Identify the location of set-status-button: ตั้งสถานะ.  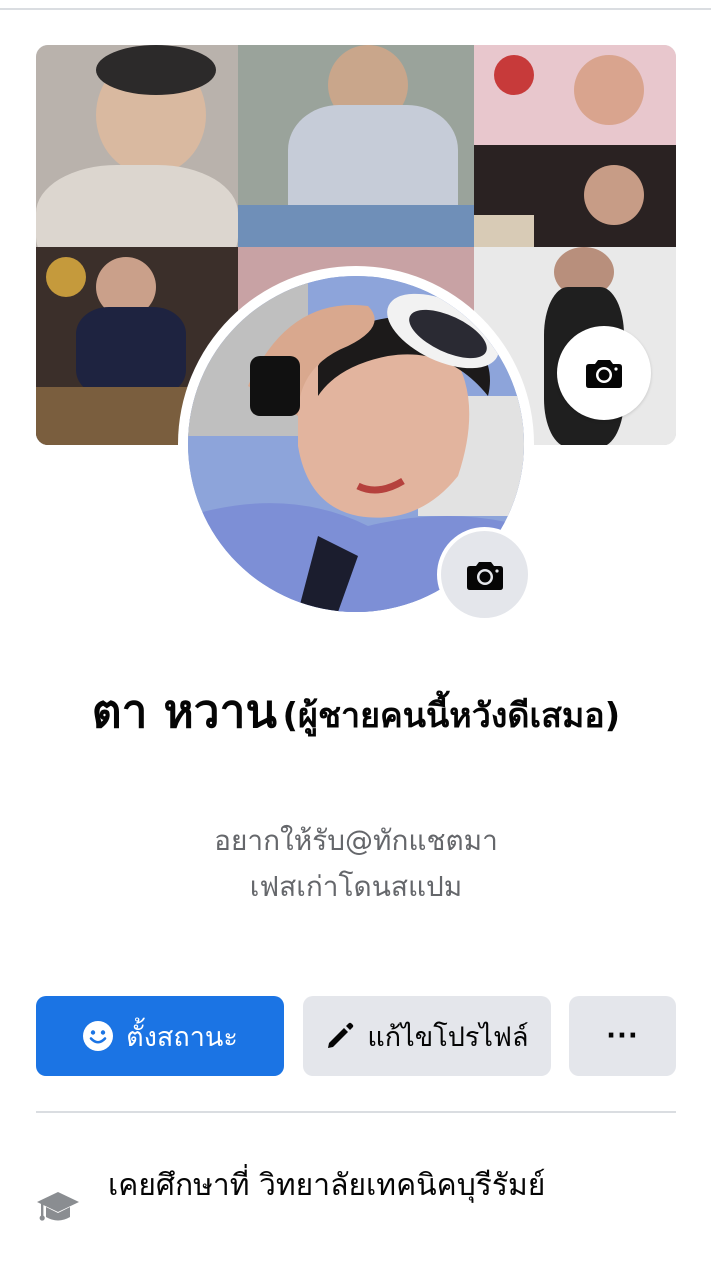
(160, 1036).